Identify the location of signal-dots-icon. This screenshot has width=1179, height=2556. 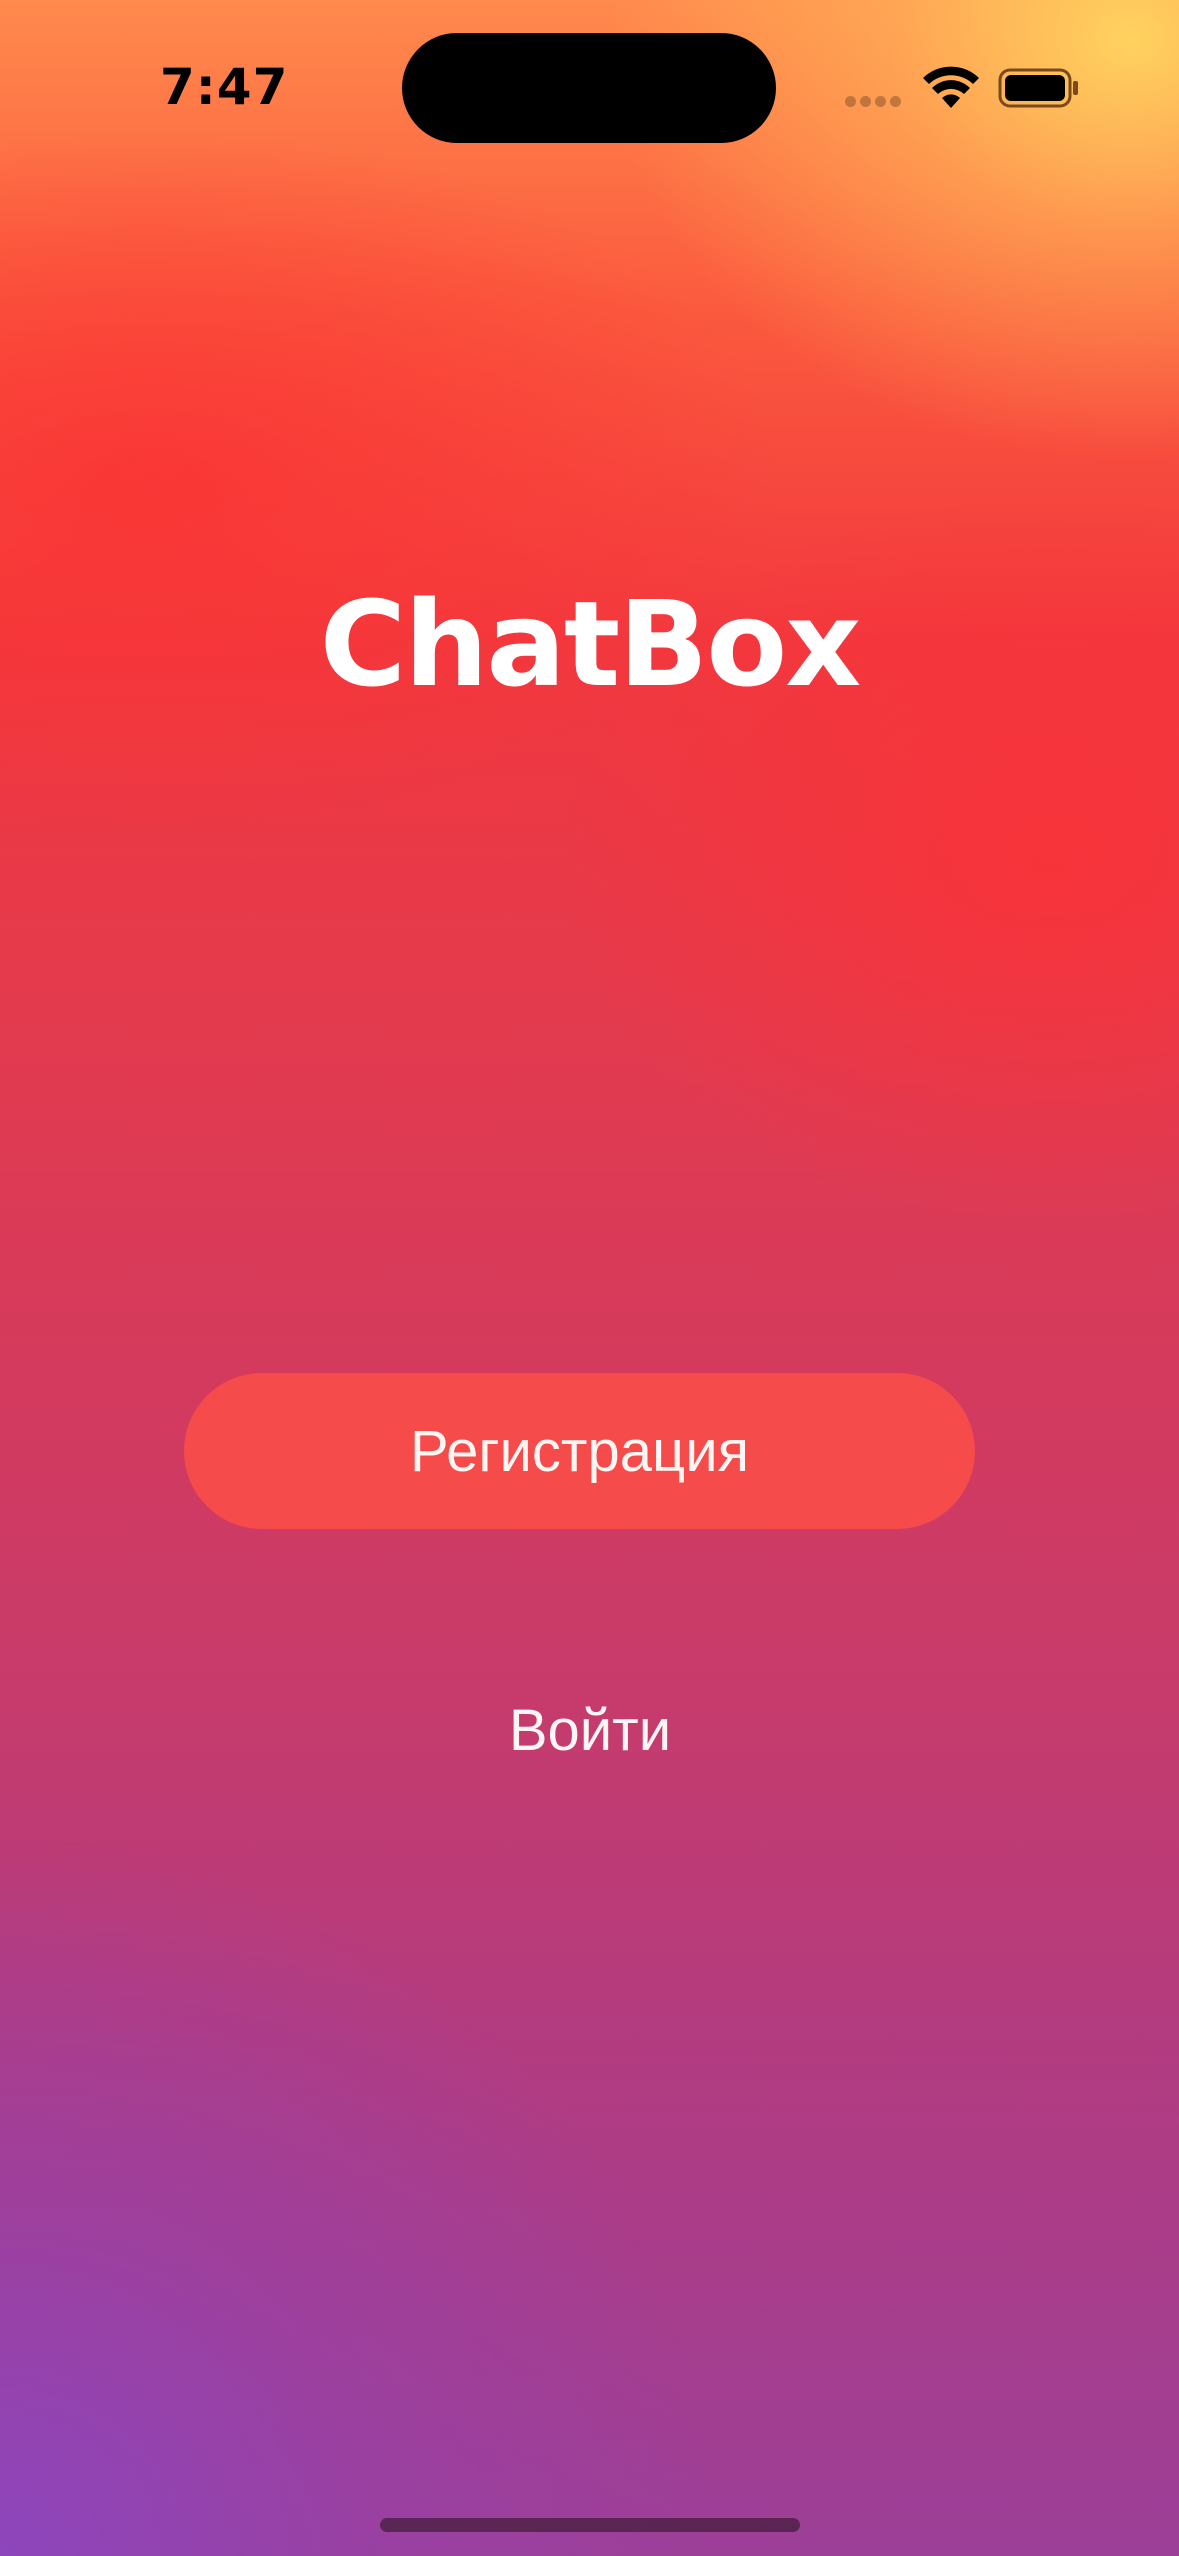
(875, 100).